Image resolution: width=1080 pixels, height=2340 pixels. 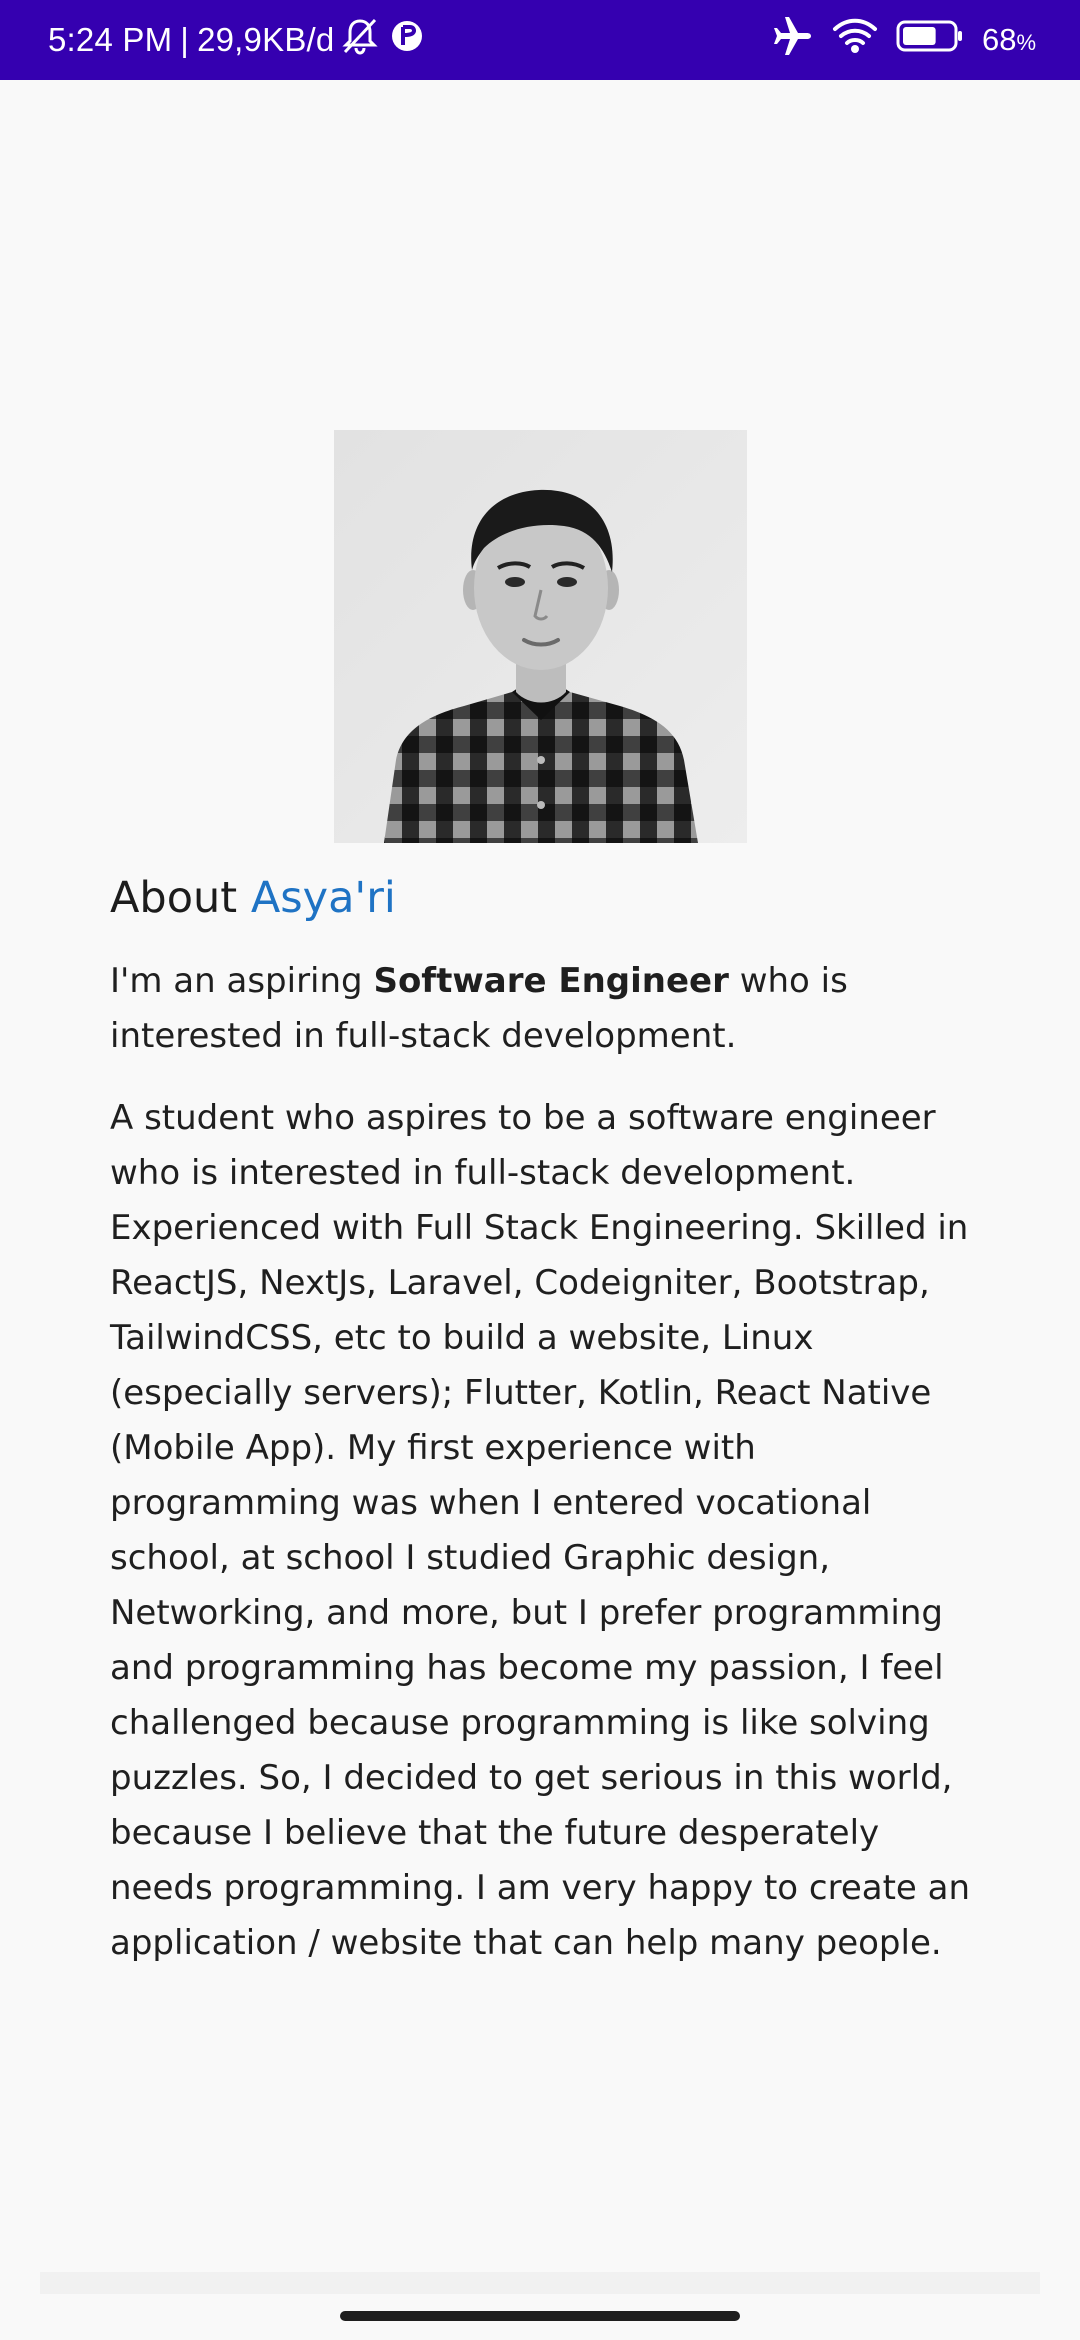 What do you see at coordinates (1026, 42) in the screenshot?
I see `battery-percent-unit: %` at bounding box center [1026, 42].